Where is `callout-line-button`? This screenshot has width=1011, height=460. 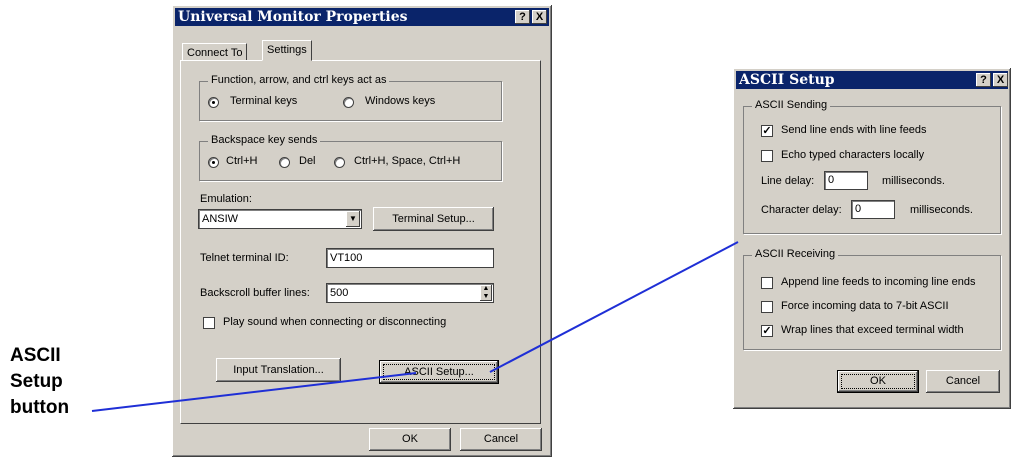 callout-line-button is located at coordinates (254, 392).